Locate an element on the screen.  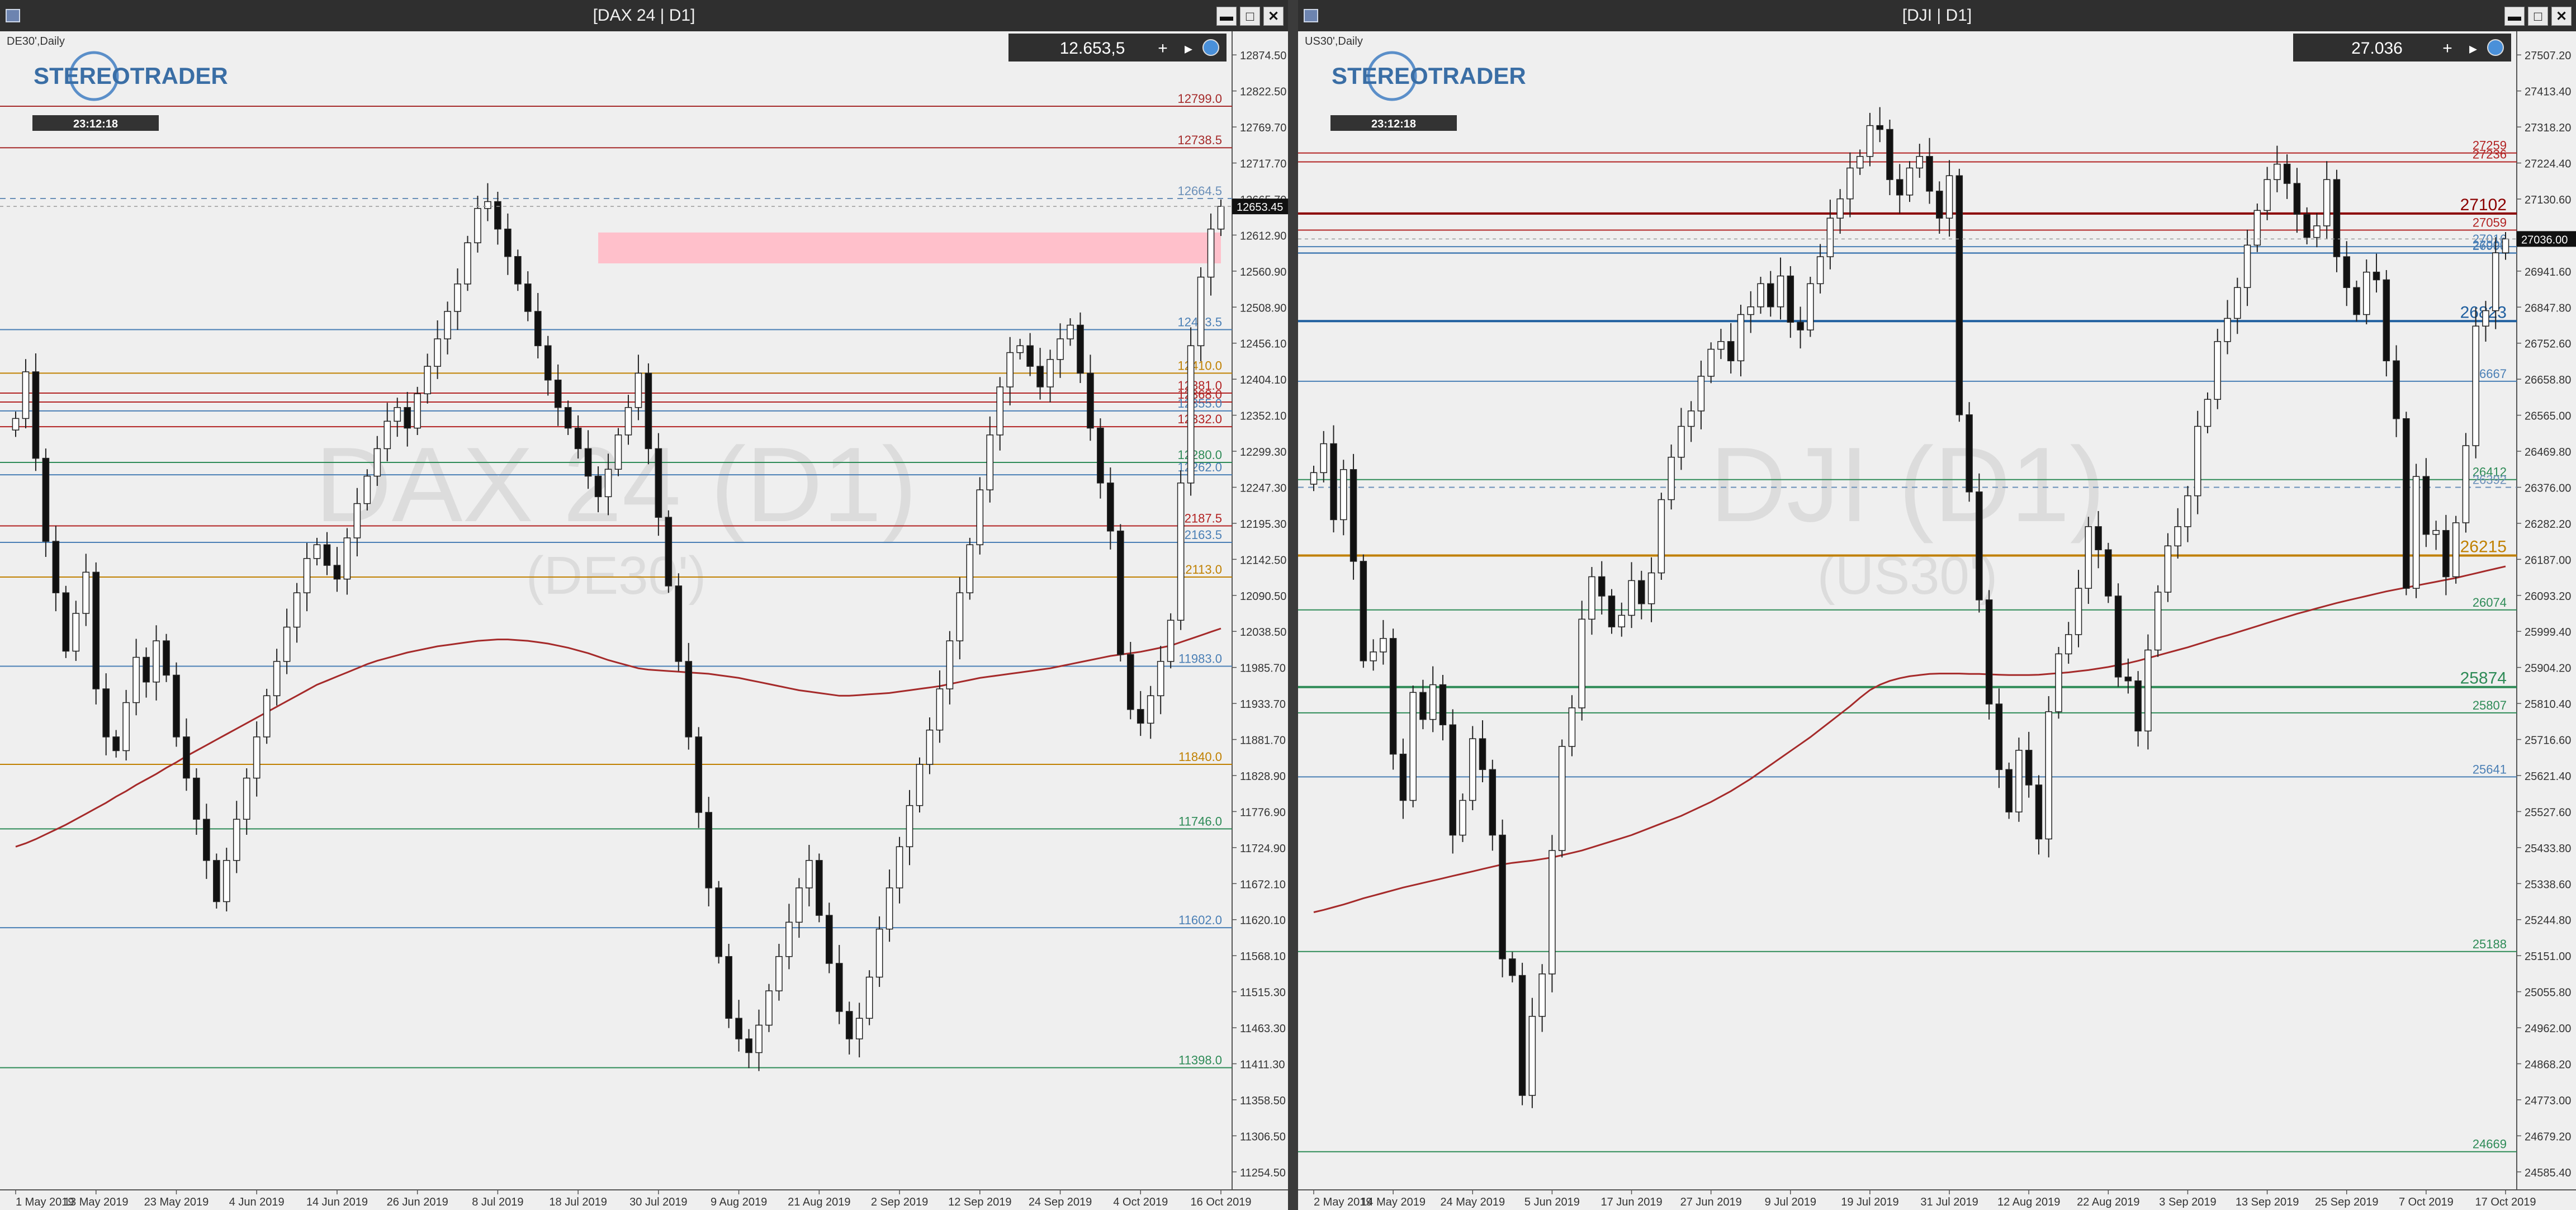
level-label: 27236 is located at coordinates (2490, 154).